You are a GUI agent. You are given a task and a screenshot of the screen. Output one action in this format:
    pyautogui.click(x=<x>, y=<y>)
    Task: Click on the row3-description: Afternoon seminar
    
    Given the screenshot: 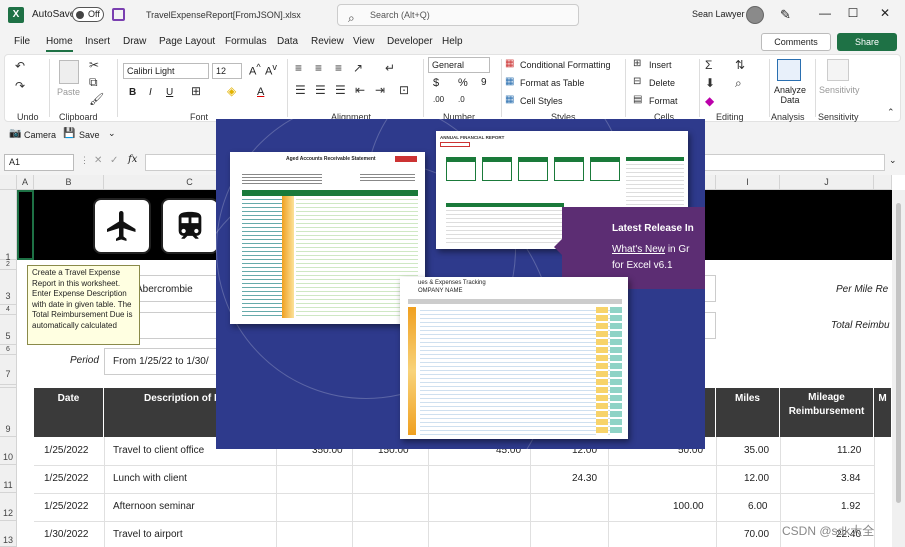 What is the action you would take?
    pyautogui.click(x=154, y=506)
    